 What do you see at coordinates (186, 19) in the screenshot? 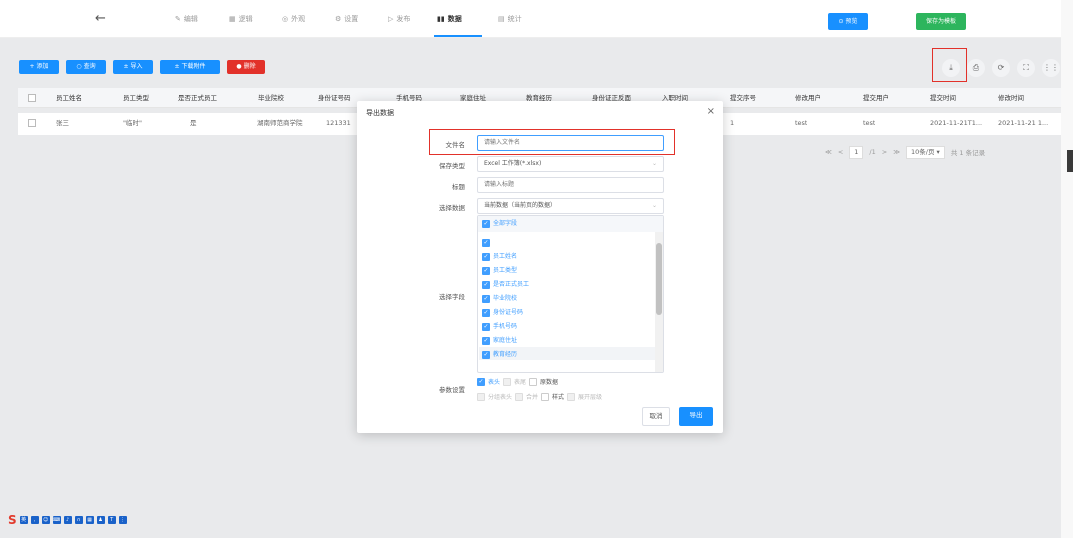
I see `nav-edit: ✎ 编辑` at bounding box center [186, 19].